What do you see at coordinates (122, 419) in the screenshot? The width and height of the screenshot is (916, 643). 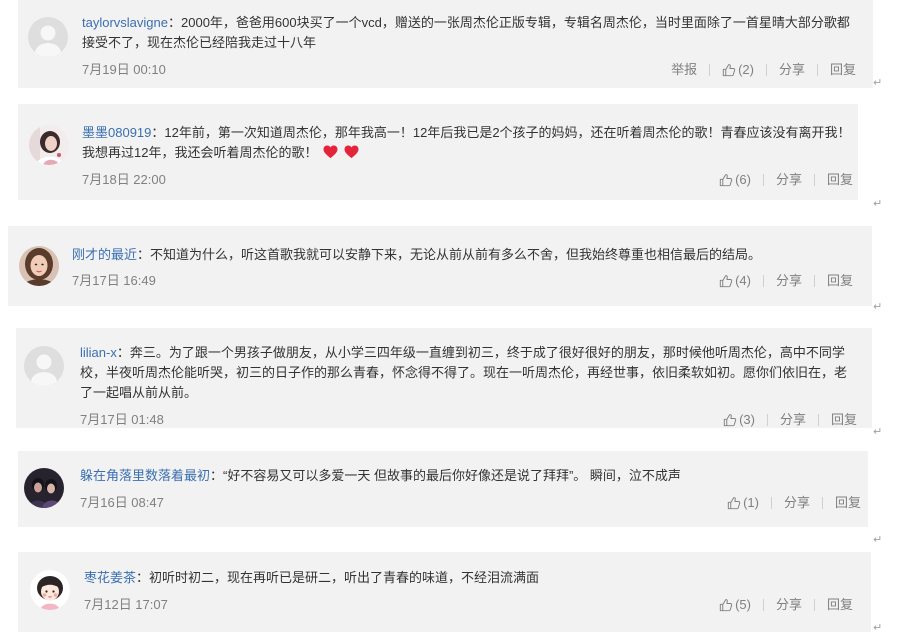 I see `comment-time: 7月17日 01:48` at bounding box center [122, 419].